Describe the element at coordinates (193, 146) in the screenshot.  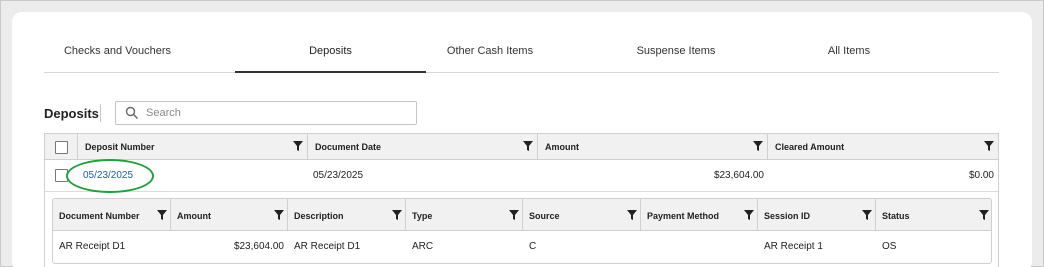
I see `column-header-deposit-number: Deposit Number` at that location.